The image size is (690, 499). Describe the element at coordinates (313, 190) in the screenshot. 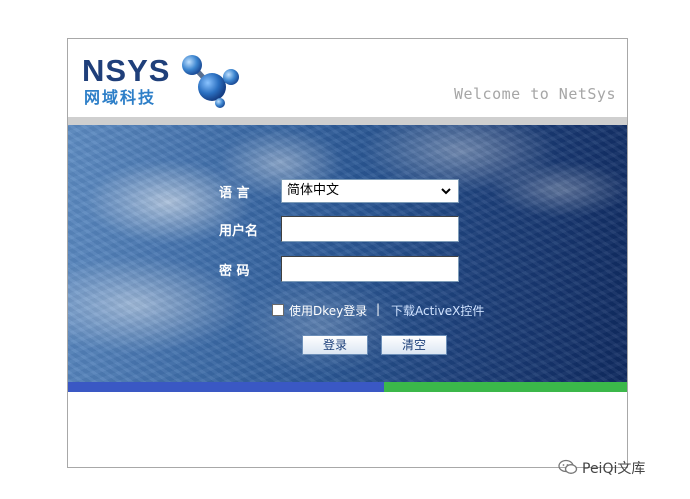

I see `language-select-value: 简体中文` at that location.